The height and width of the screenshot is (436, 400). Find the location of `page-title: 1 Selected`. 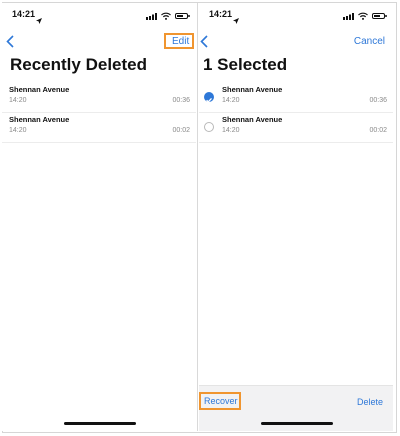

page-title: 1 Selected is located at coordinates (245, 64).